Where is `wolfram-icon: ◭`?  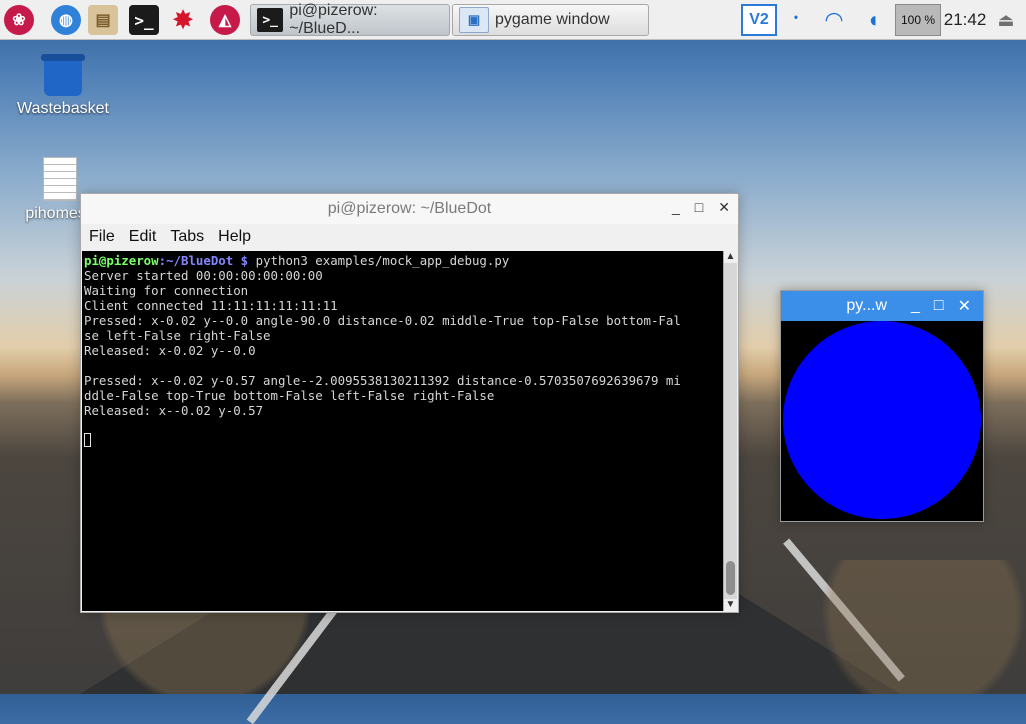 wolfram-icon: ◭ is located at coordinates (225, 20).